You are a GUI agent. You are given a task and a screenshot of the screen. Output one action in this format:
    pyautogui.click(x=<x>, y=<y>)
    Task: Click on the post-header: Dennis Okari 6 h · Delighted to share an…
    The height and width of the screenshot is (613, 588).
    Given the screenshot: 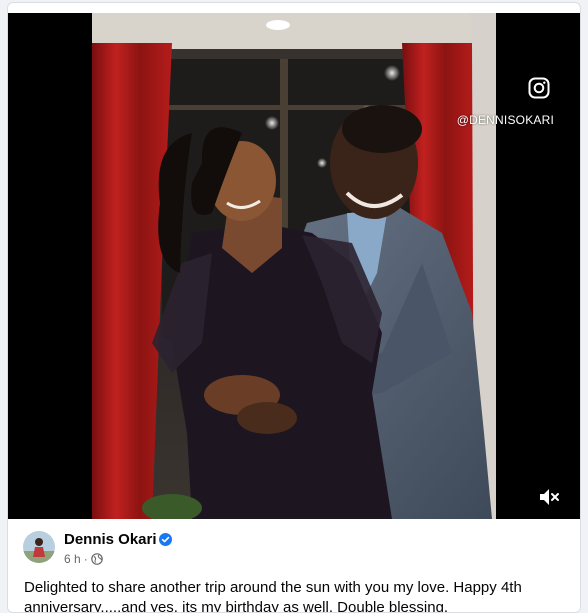 What is the action you would take?
    pyautogui.click(x=294, y=565)
    